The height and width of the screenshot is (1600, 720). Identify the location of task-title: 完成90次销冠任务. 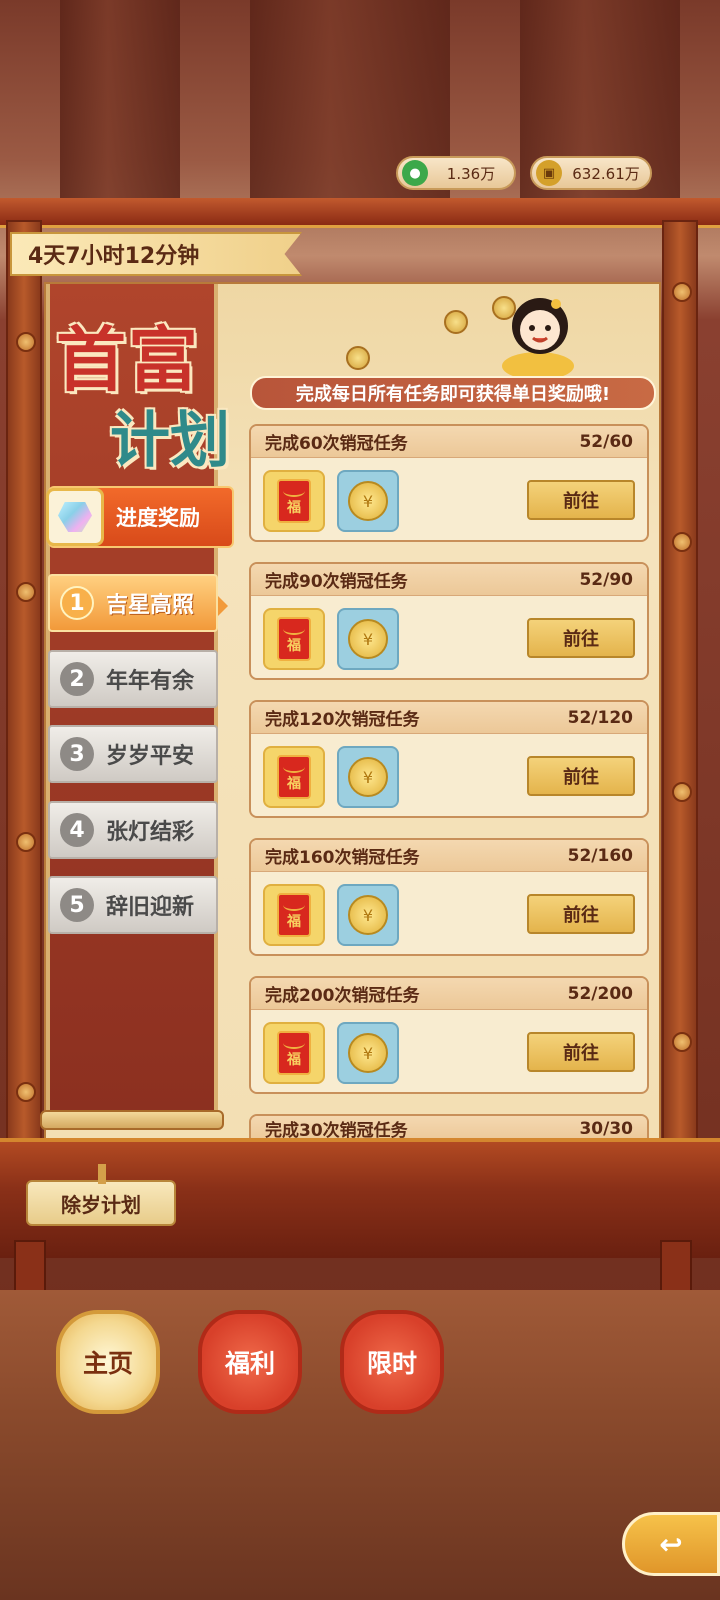
(336, 582).